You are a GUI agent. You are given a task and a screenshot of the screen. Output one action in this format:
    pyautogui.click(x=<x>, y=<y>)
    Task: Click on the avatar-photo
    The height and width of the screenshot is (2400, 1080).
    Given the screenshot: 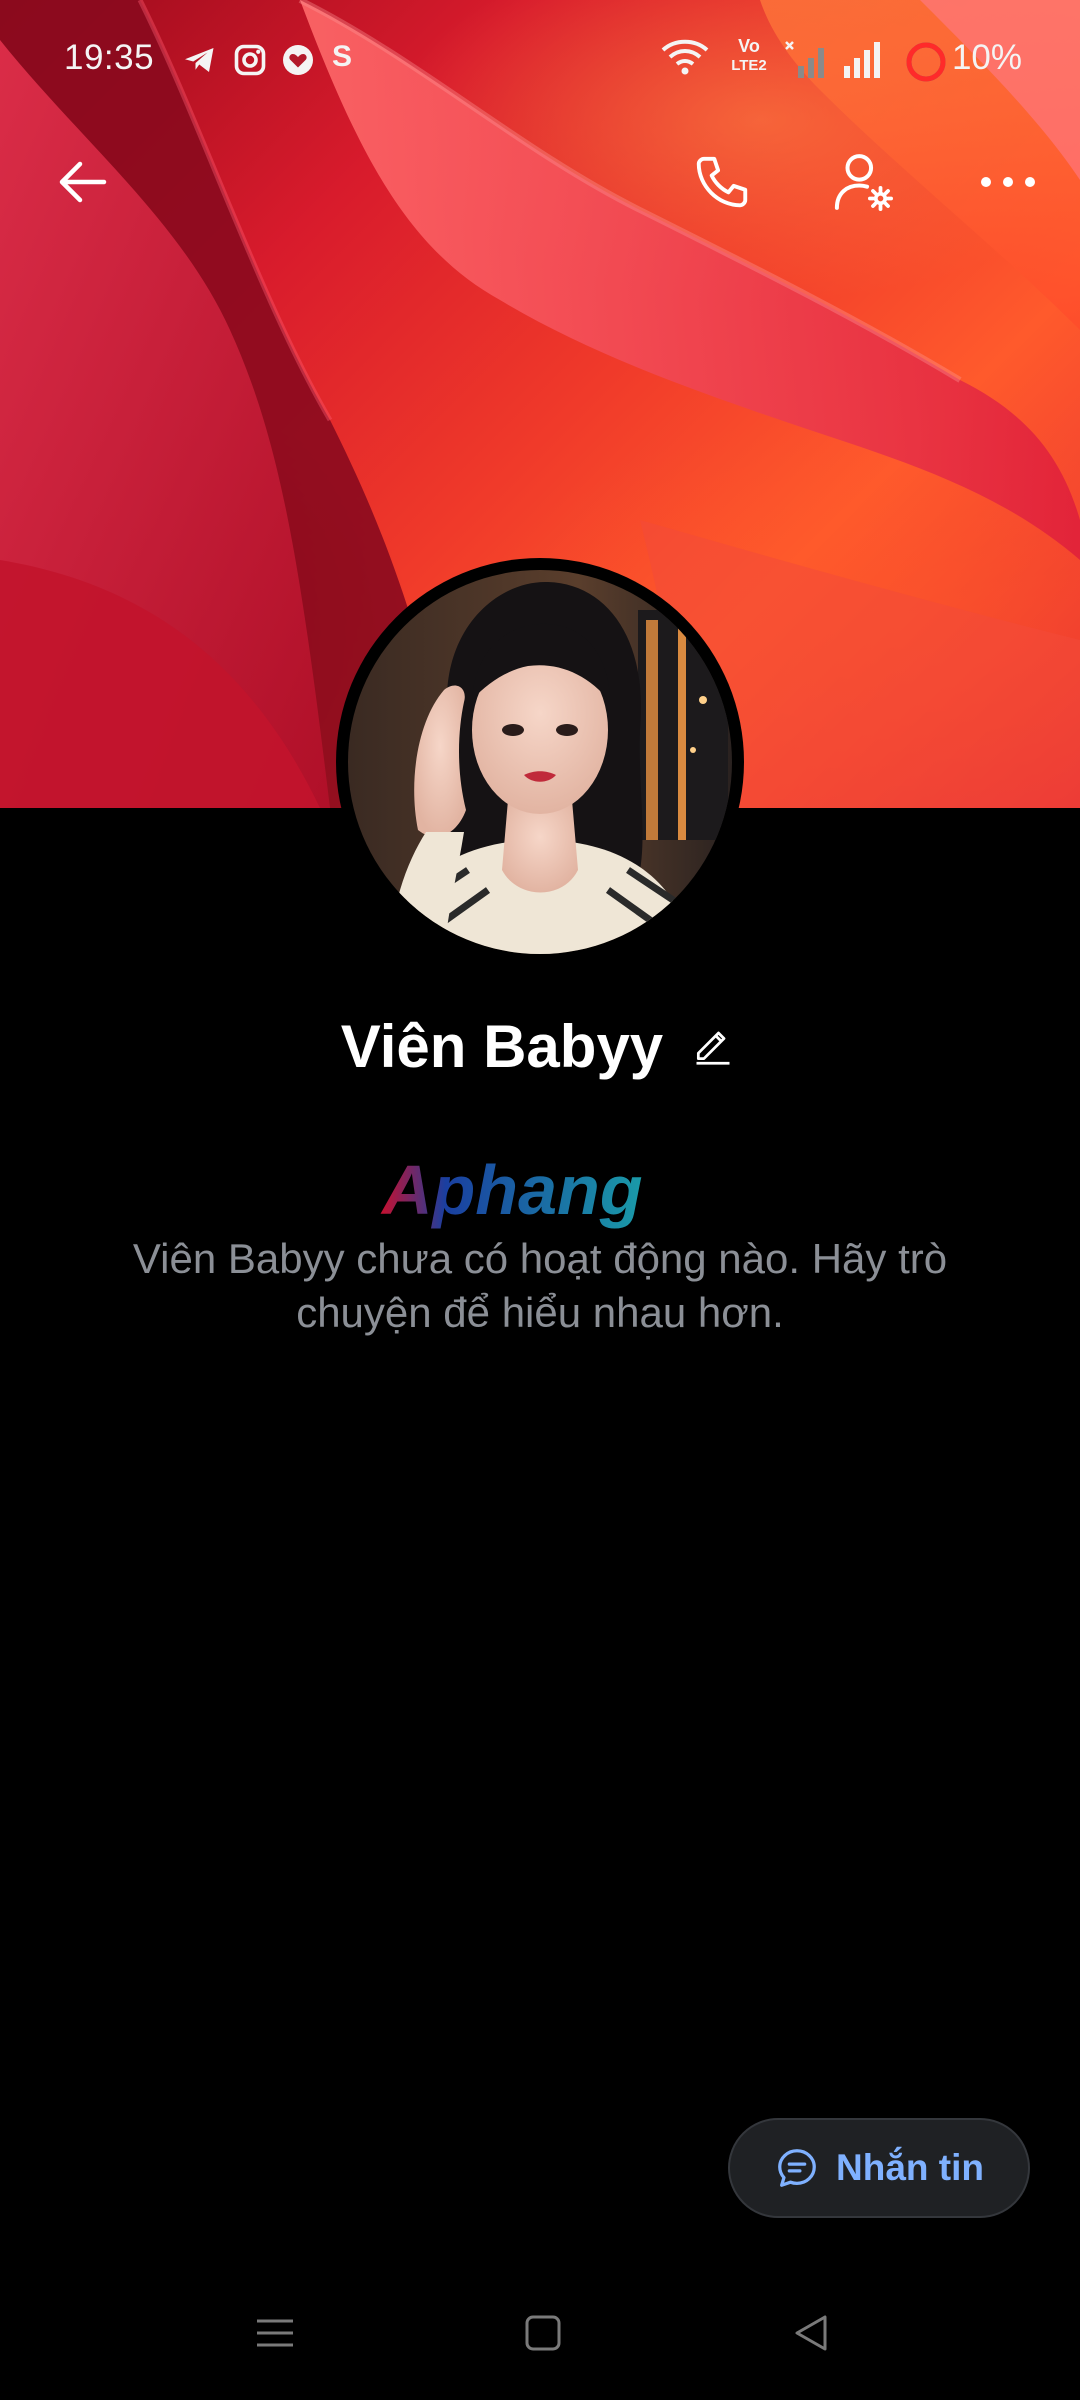 What is the action you would take?
    pyautogui.click(x=540, y=762)
    